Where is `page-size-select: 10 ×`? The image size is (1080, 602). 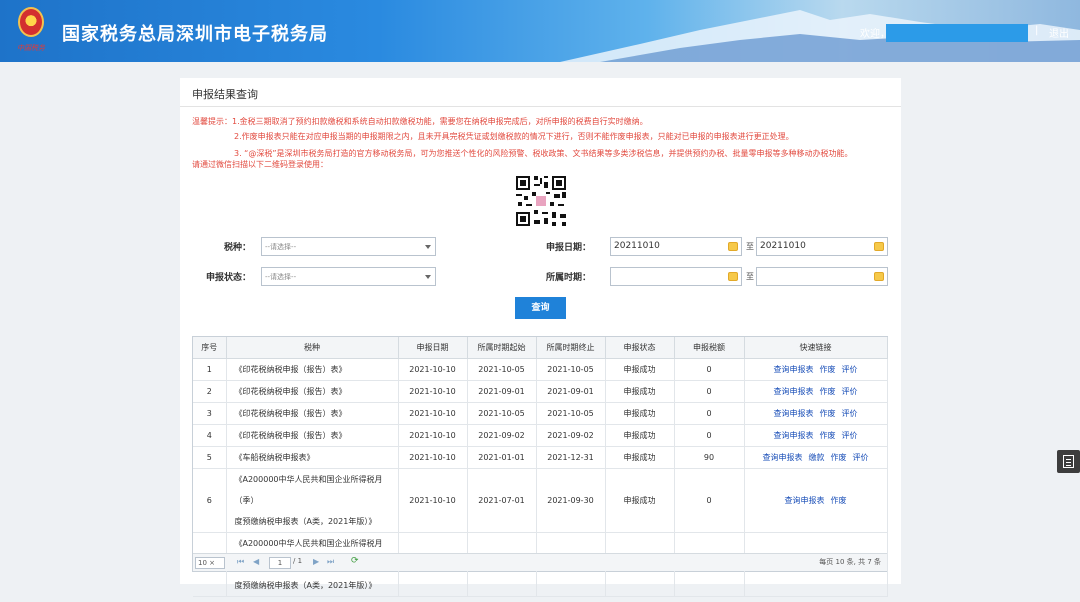
page-size-select: 10 × is located at coordinates (210, 563).